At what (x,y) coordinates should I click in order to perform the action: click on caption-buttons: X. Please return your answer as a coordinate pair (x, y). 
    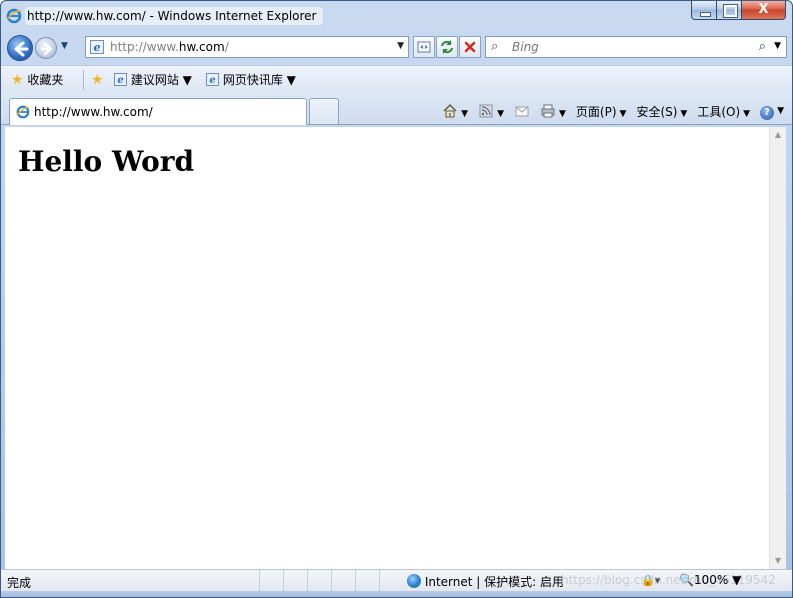
    Looking at the image, I should click on (738, 11).